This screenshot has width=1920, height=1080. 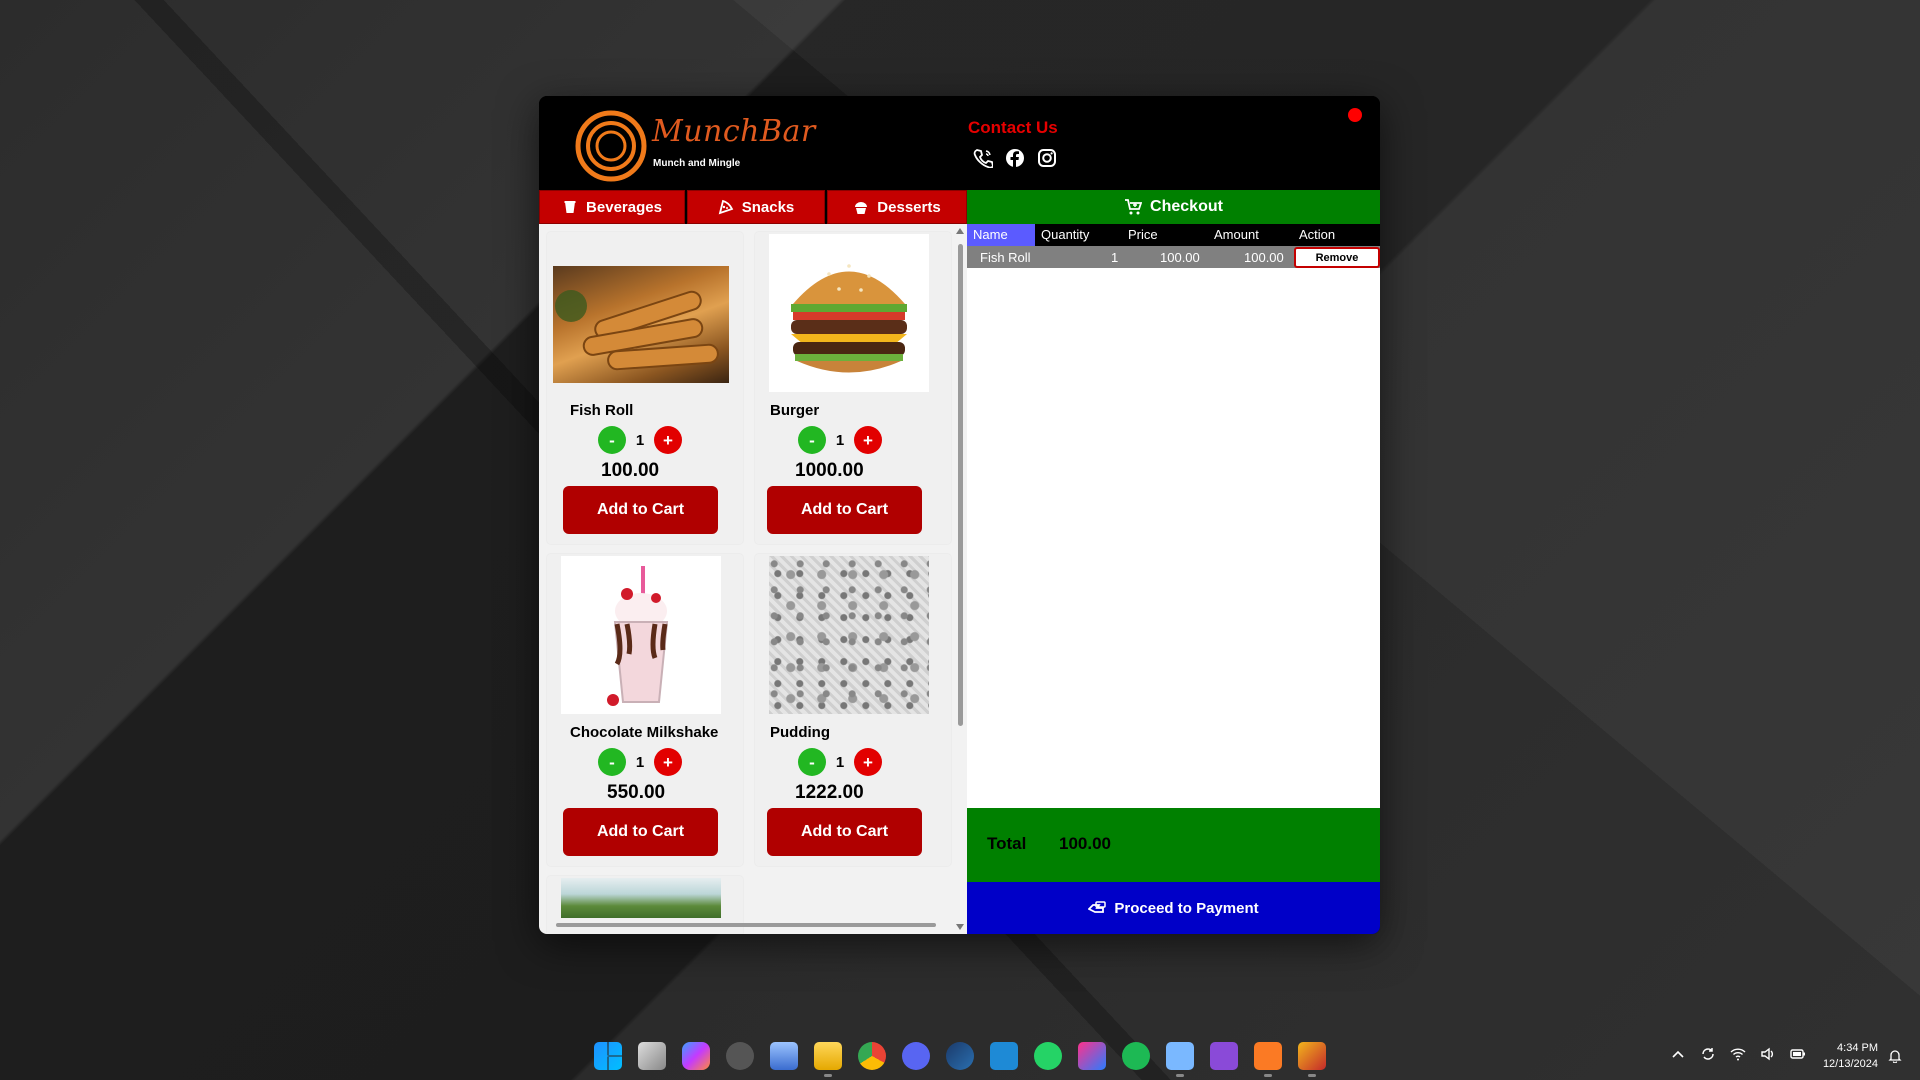 What do you see at coordinates (1678, 1054) in the screenshot?
I see `chevron-up-icon` at bounding box center [1678, 1054].